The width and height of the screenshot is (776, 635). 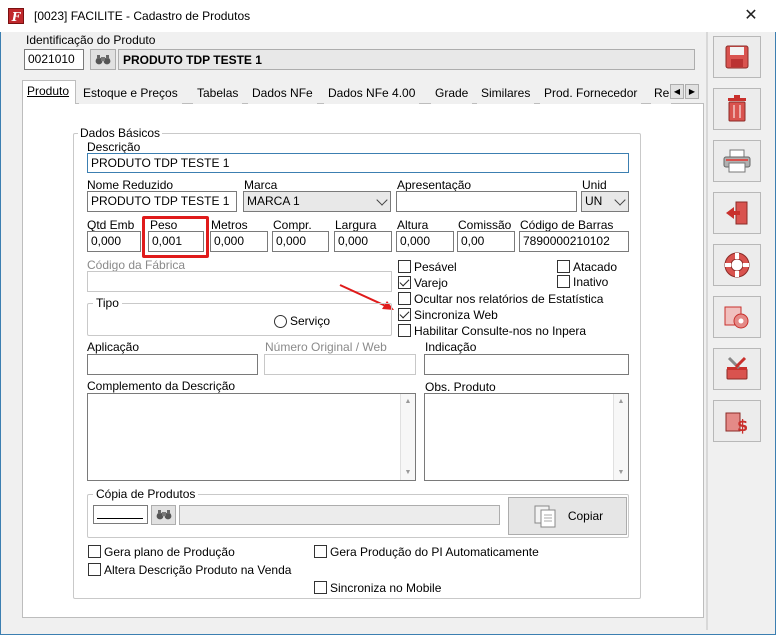 What do you see at coordinates (526, 437) in the screenshot?
I see `obs-produto-textarea: ▲ ▼` at bounding box center [526, 437].